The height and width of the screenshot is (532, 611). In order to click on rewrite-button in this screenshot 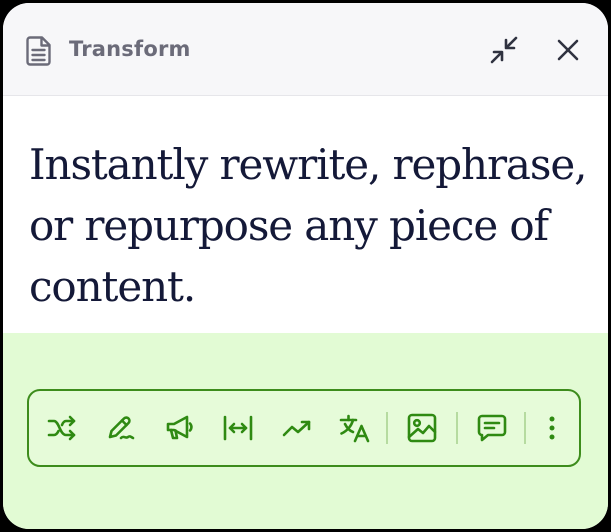, I will do `click(121, 428)`.